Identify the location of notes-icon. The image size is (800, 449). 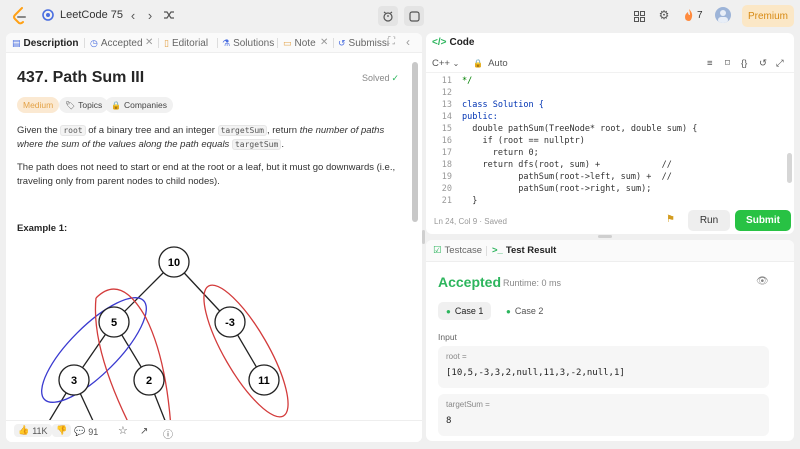
(414, 16).